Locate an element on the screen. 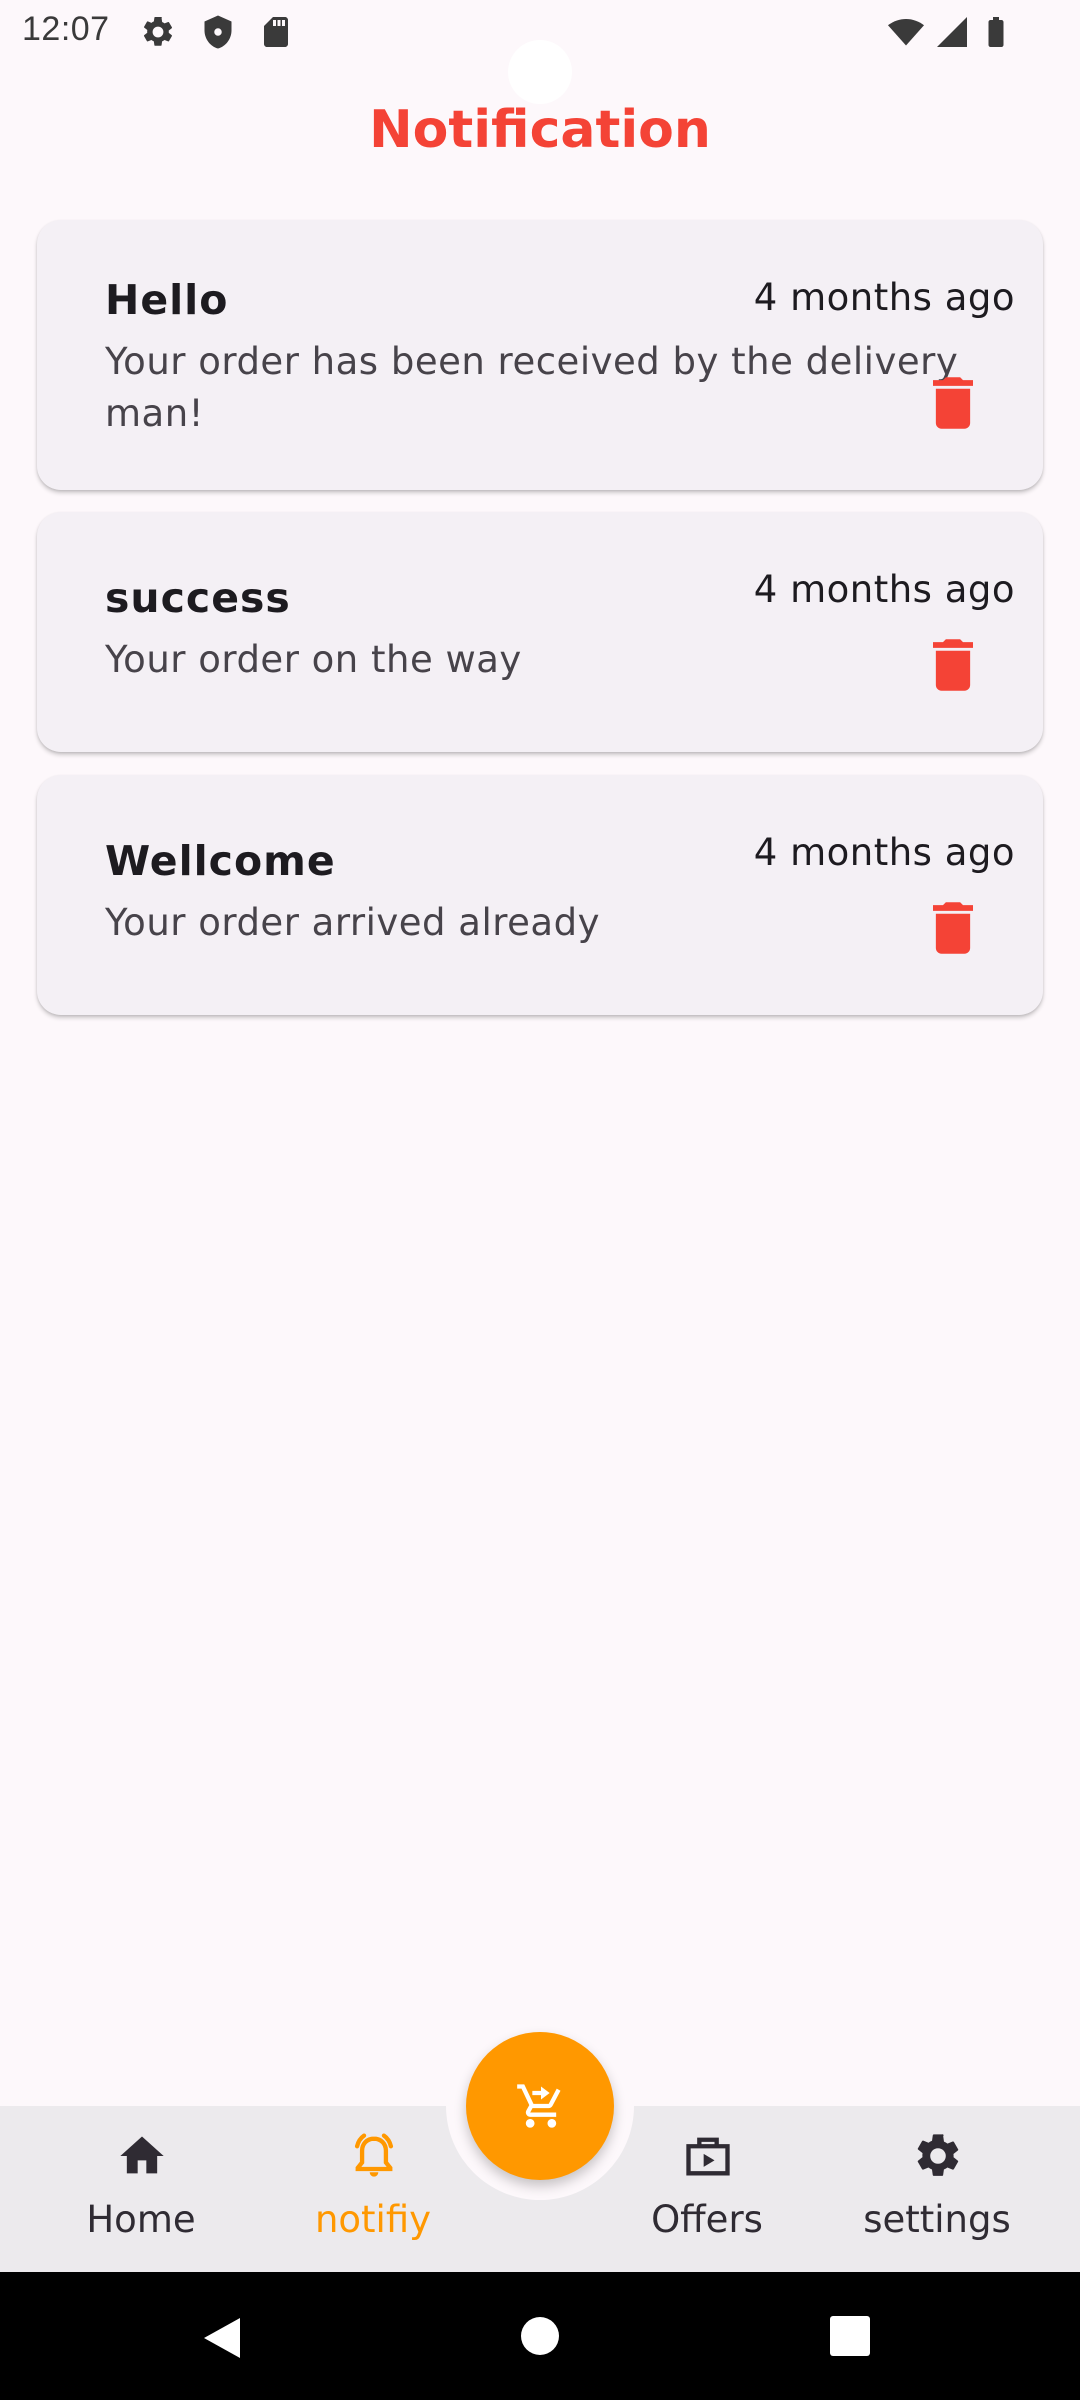 The width and height of the screenshot is (1080, 2400). notification-title: success is located at coordinates (198, 598).